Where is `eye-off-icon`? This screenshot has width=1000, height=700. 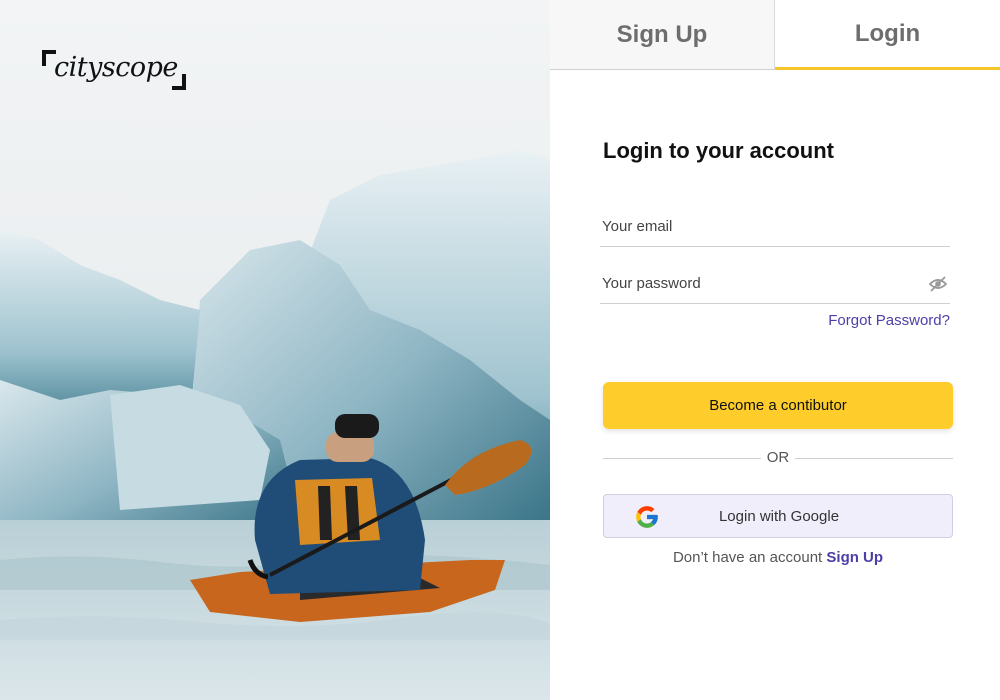 eye-off-icon is located at coordinates (938, 284).